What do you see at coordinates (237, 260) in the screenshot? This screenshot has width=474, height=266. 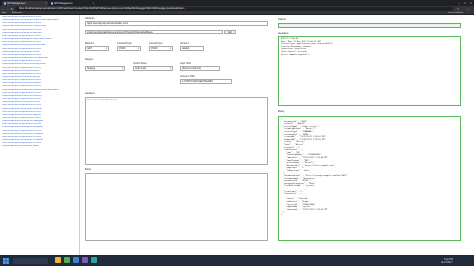 I see `taskbar` at bounding box center [237, 260].